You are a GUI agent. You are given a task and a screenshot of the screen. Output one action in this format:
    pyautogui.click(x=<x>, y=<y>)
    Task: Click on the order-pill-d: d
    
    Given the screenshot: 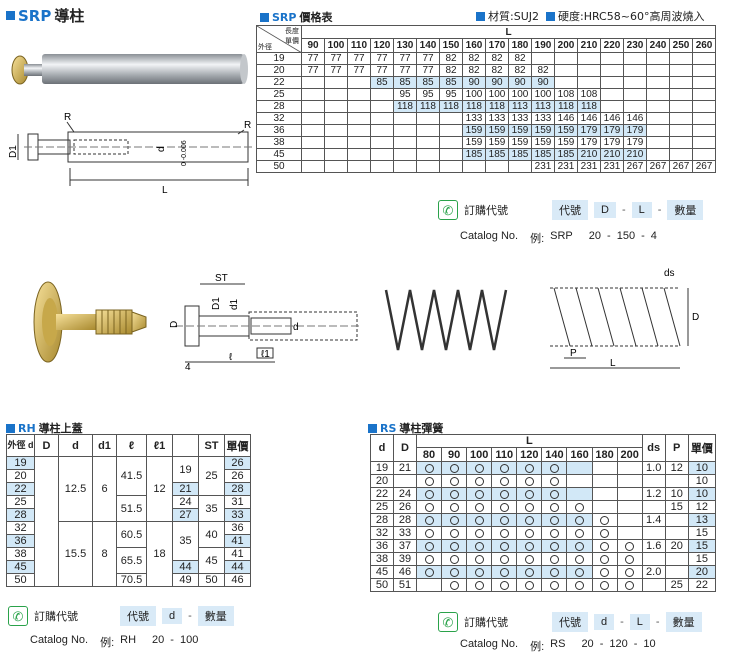 What is the action you would take?
    pyautogui.click(x=172, y=616)
    